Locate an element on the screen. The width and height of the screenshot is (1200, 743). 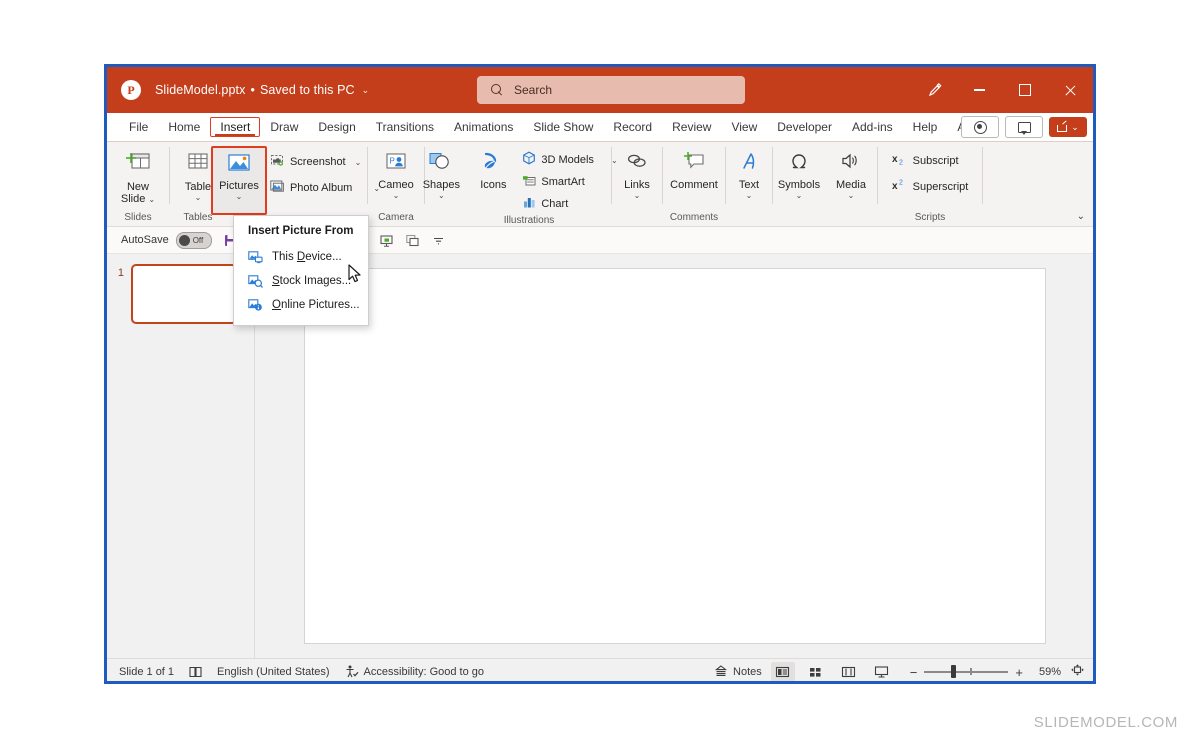
media-button: Media ⌄ is located at coordinates (851, 173).